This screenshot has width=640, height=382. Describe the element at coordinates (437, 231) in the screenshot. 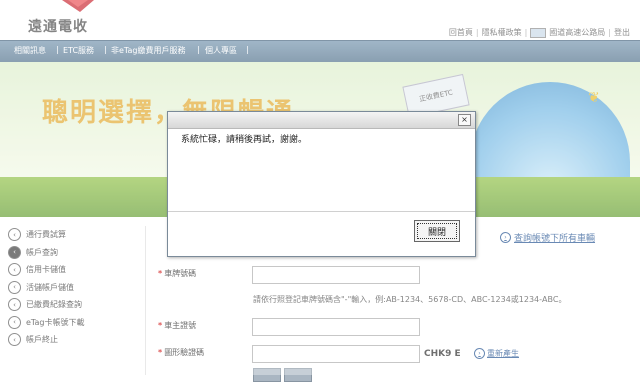

I see `close-button: 關閉` at that location.